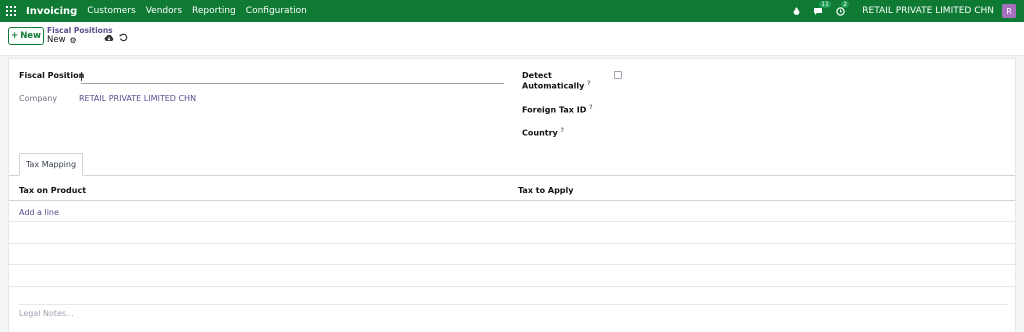  What do you see at coordinates (540, 133) in the screenshot?
I see `country-text: Country` at bounding box center [540, 133].